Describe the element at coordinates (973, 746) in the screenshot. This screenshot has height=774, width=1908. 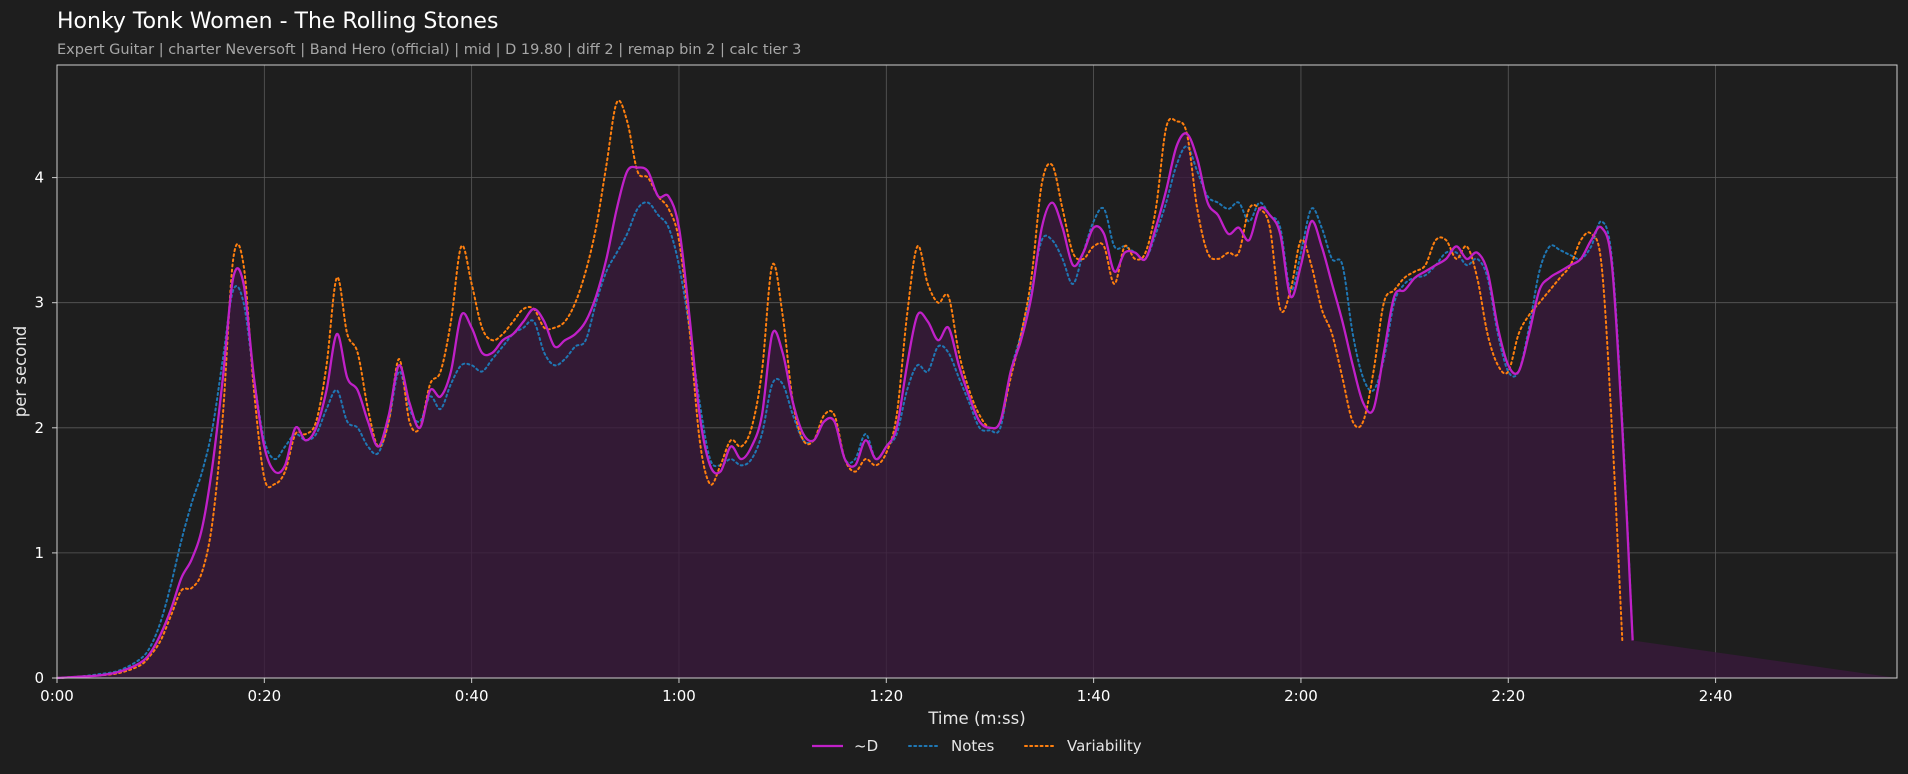
I see `legend-label: Notes` at that location.